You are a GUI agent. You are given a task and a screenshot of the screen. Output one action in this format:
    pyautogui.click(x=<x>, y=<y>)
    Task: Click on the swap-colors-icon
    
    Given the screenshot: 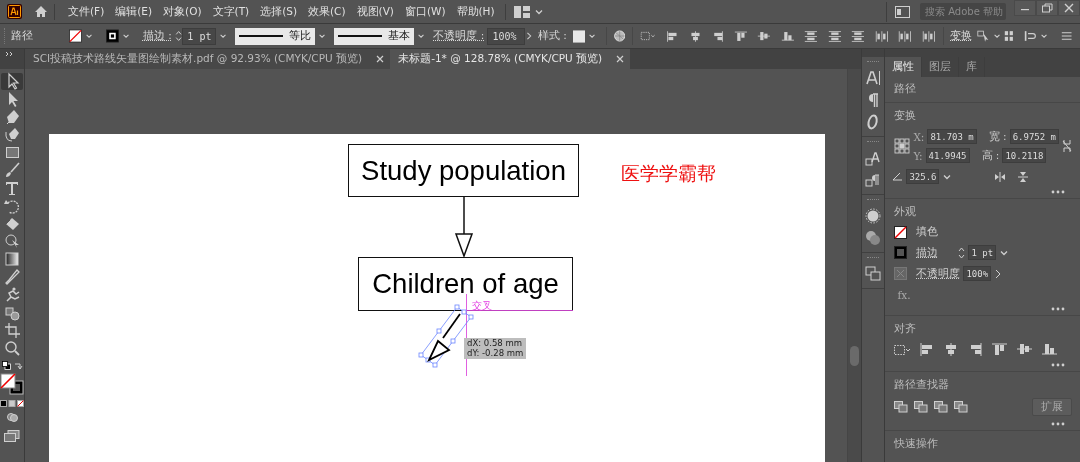 What is the action you would take?
    pyautogui.click(x=18, y=365)
    